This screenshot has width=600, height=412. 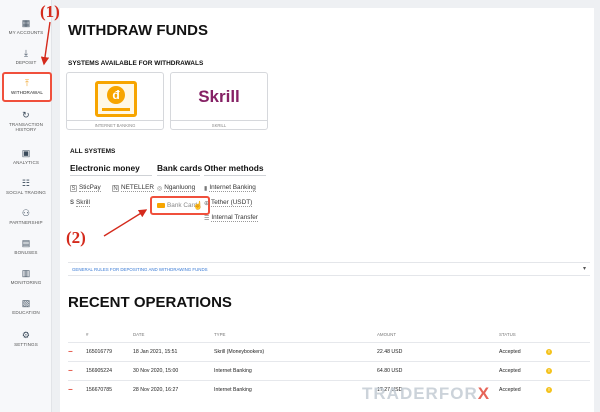 What do you see at coordinates (231, 218) in the screenshot?
I see `method-internal-transfer: ☰ Internal Transfer` at bounding box center [231, 218].